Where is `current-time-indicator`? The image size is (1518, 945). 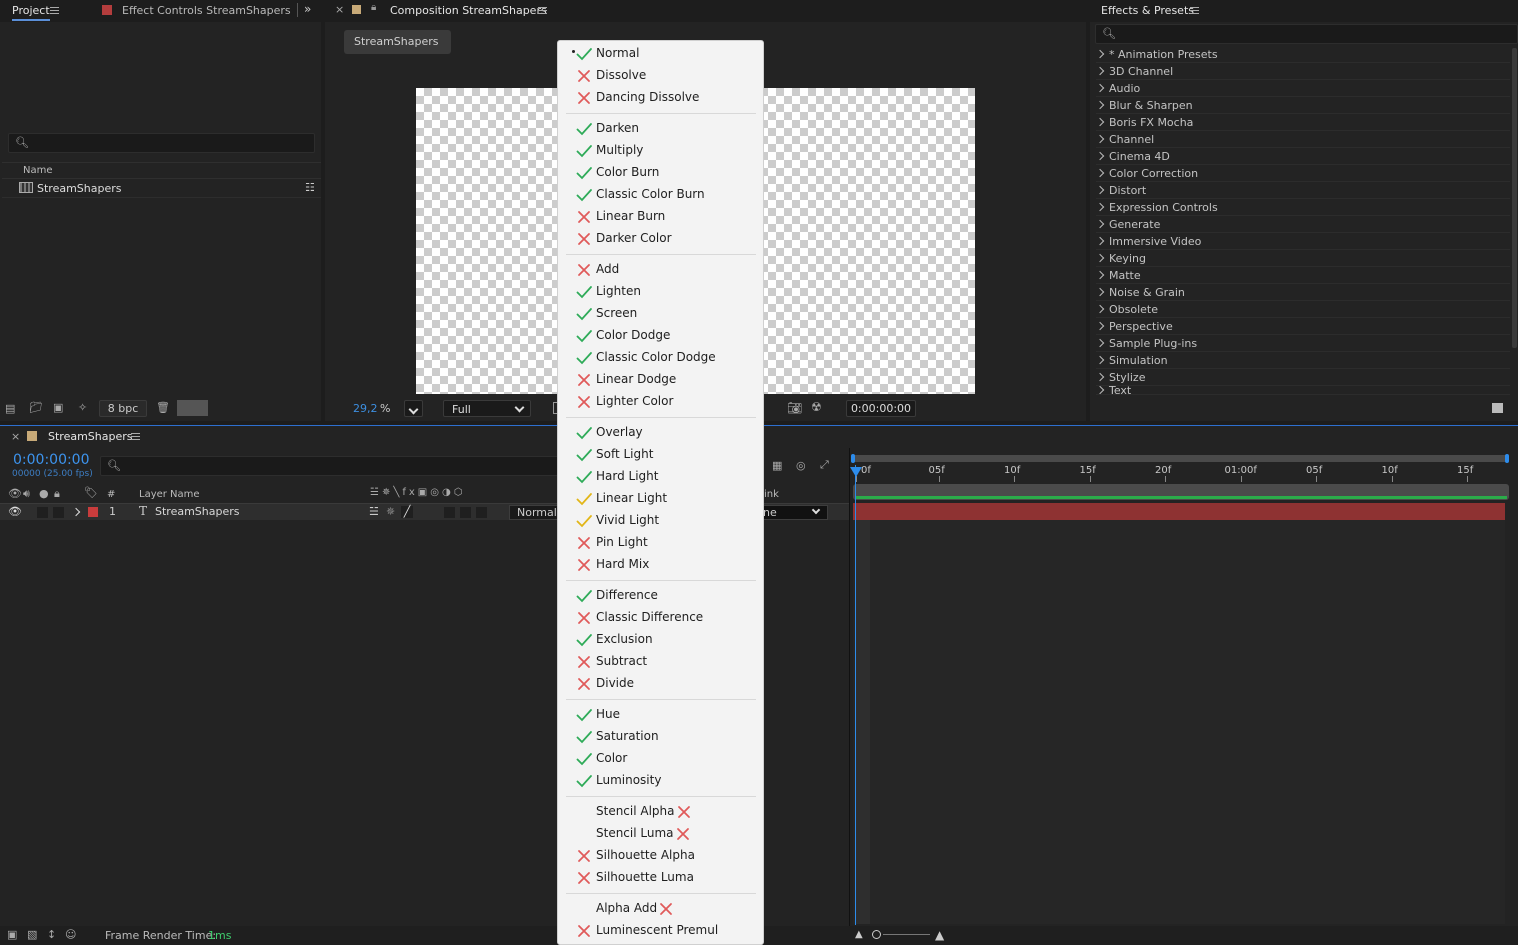
current-time-indicator is located at coordinates (855, 695).